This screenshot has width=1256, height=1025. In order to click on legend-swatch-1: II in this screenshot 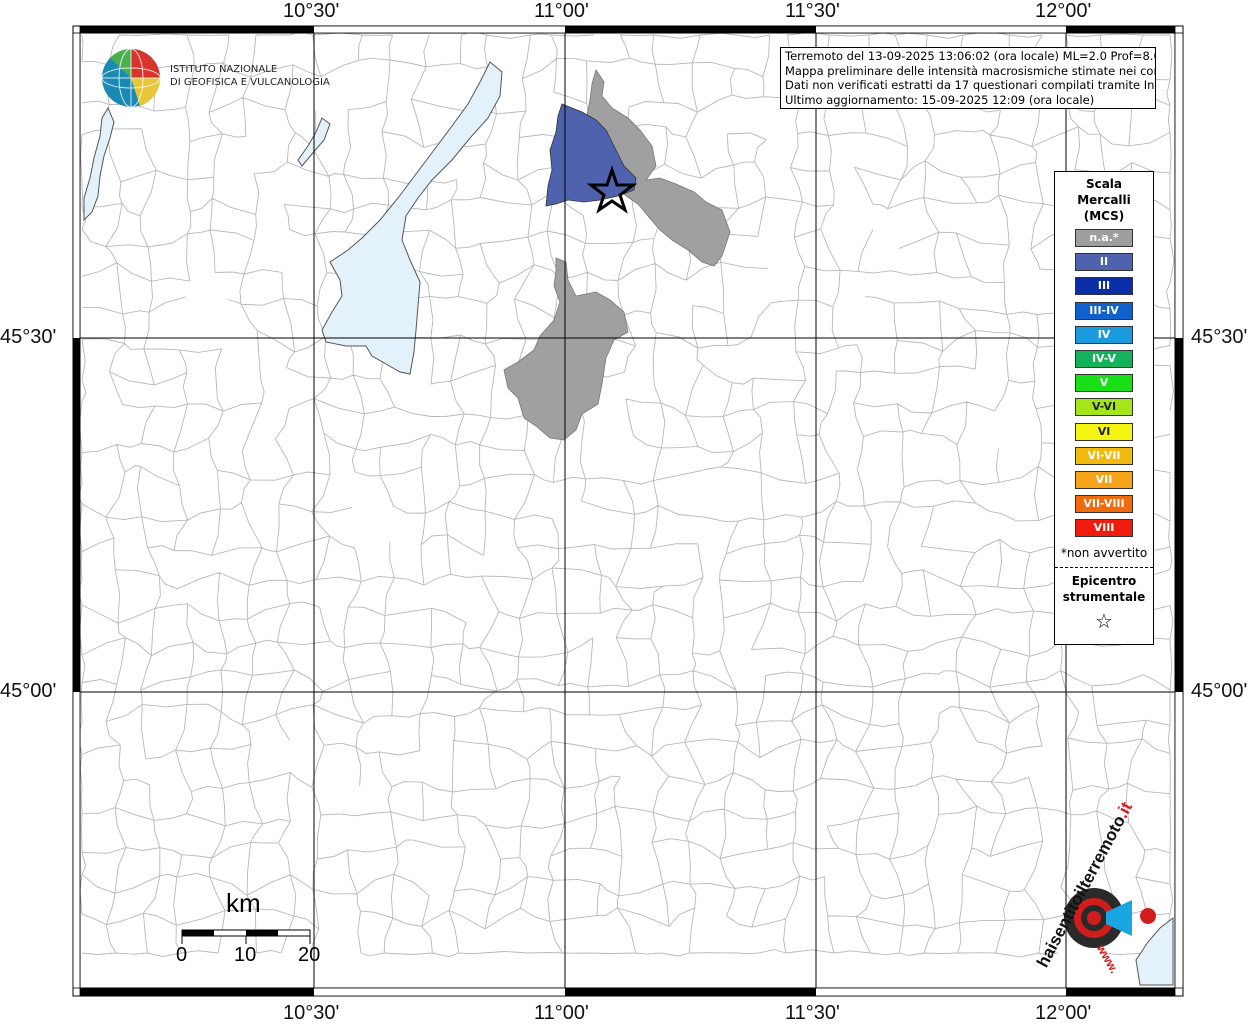, I will do `click(1104, 262)`.